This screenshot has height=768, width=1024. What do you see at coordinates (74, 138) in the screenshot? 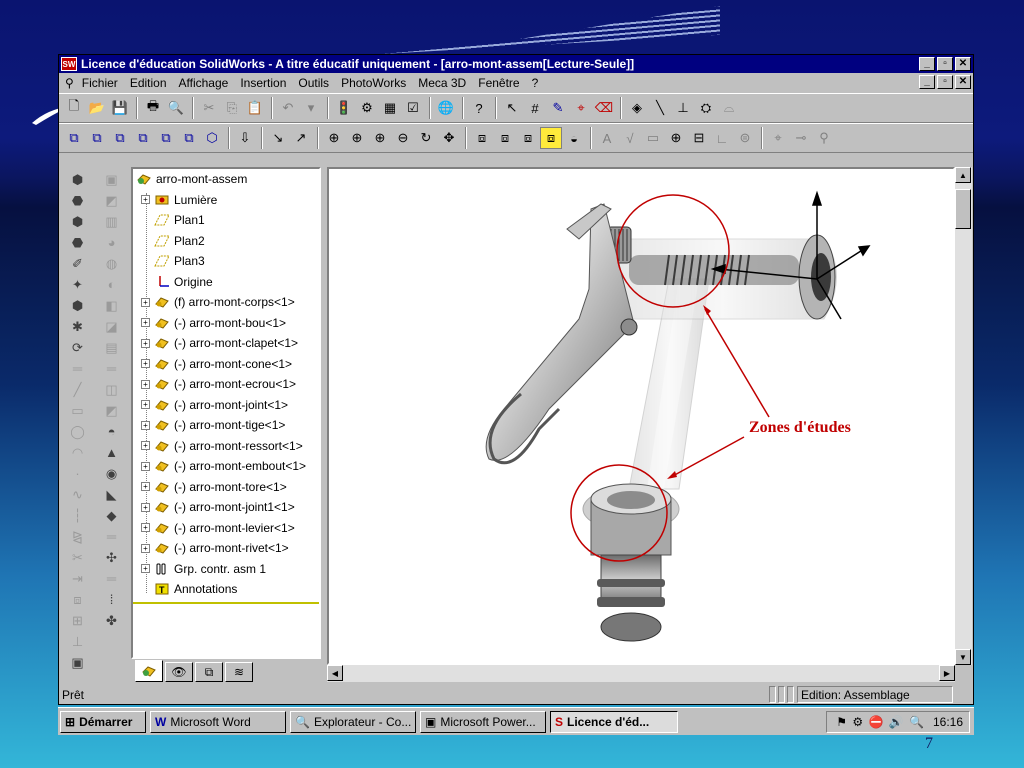
I see `front-view-icon: ⧉` at bounding box center [74, 138].